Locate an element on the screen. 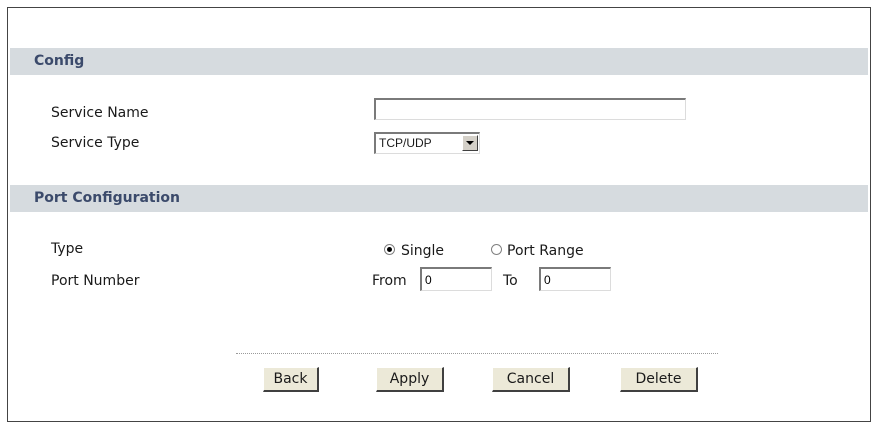  button-divider is located at coordinates (477, 353).